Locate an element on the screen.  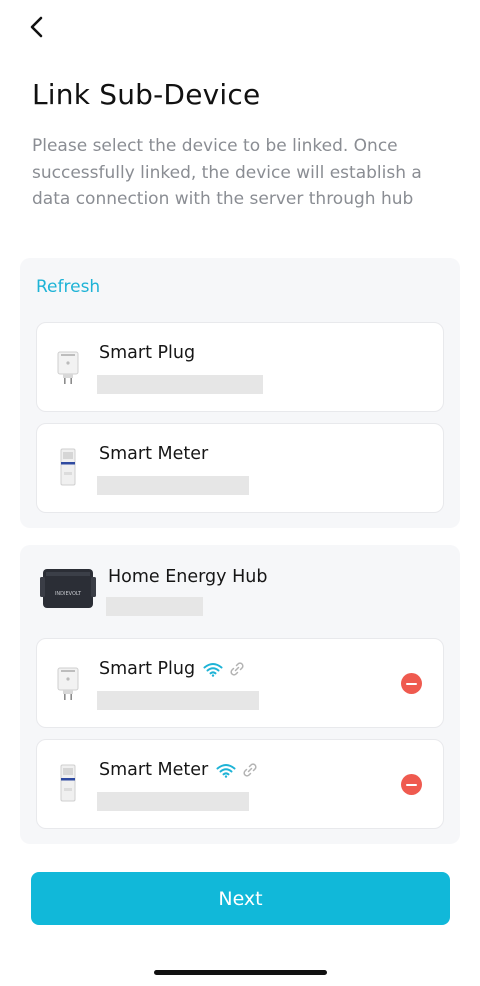
next-button: Next is located at coordinates (240, 898).